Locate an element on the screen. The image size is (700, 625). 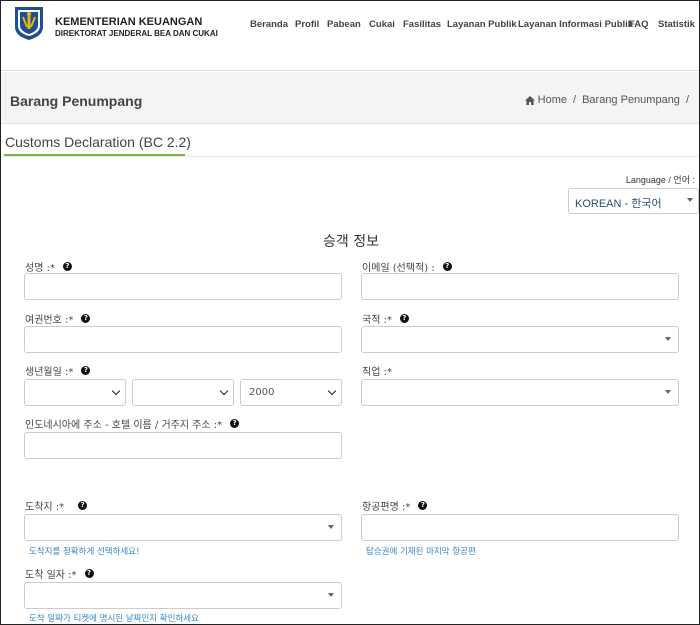
email-input is located at coordinates (520, 286).